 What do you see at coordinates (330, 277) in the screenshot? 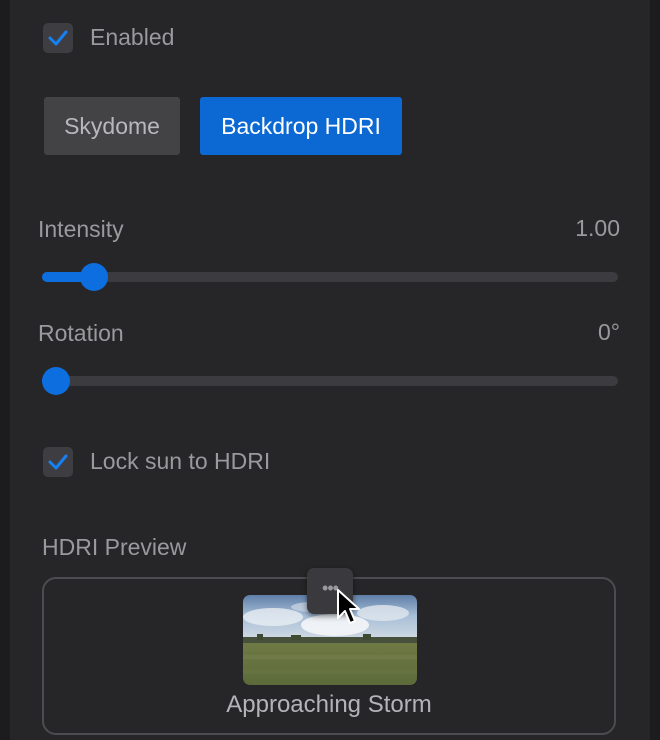
I see `intensity-slider` at bounding box center [330, 277].